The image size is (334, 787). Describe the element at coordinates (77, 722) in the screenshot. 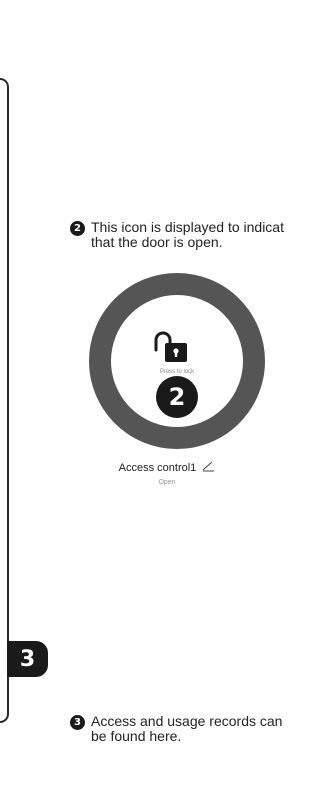

I see `callout-number-badge: 3` at that location.